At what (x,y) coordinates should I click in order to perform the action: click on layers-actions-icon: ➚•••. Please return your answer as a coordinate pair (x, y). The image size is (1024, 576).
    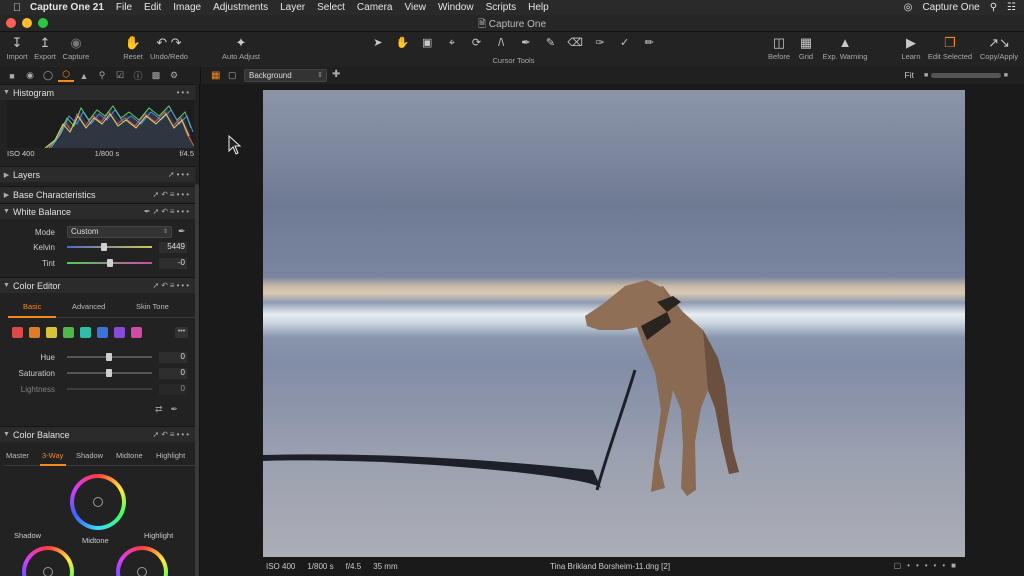
    Looking at the image, I should click on (179, 174).